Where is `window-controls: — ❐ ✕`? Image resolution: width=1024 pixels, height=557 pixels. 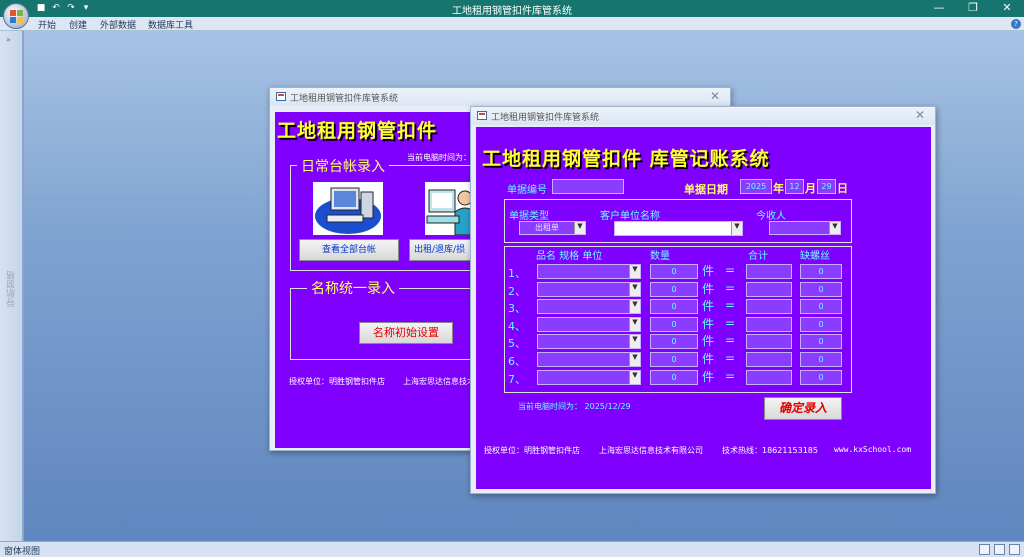
window-controls: — ❐ ✕ is located at coordinates (973, 8).